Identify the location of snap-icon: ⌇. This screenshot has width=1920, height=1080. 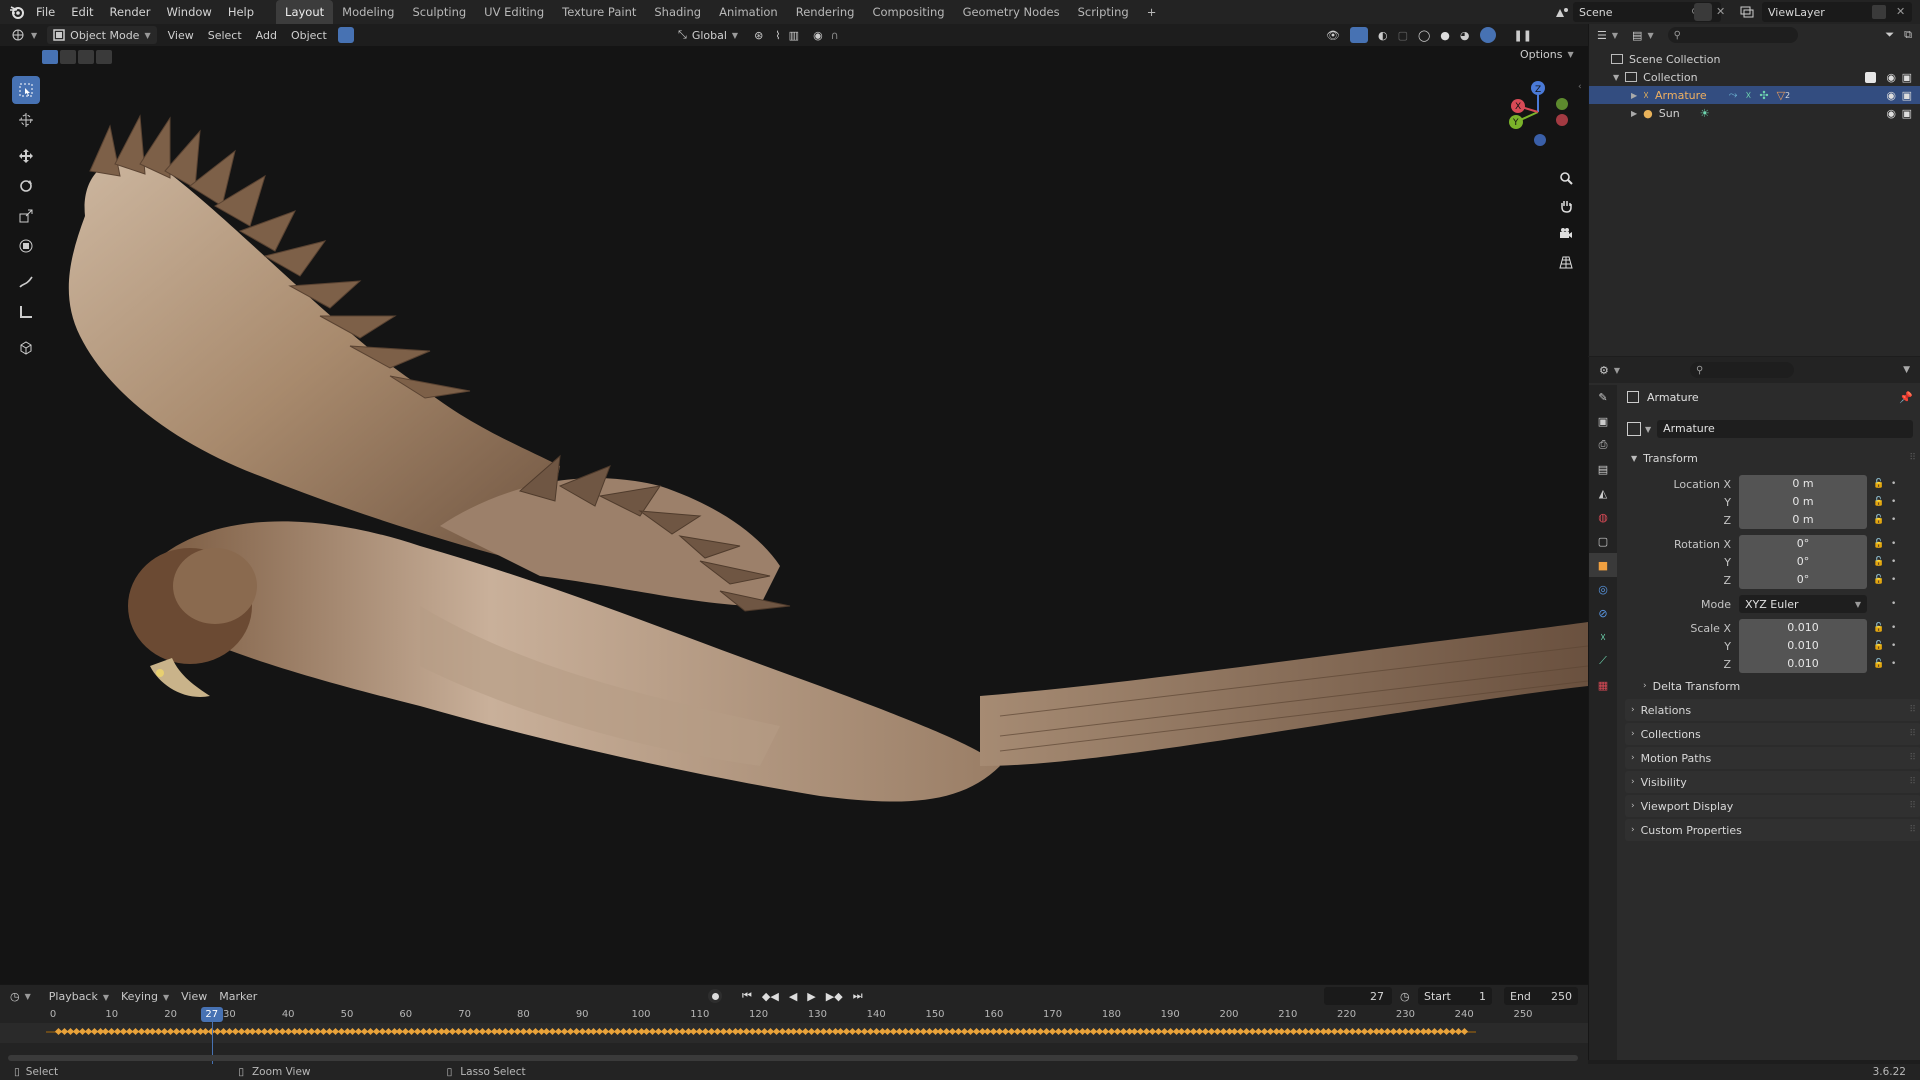
(777, 35).